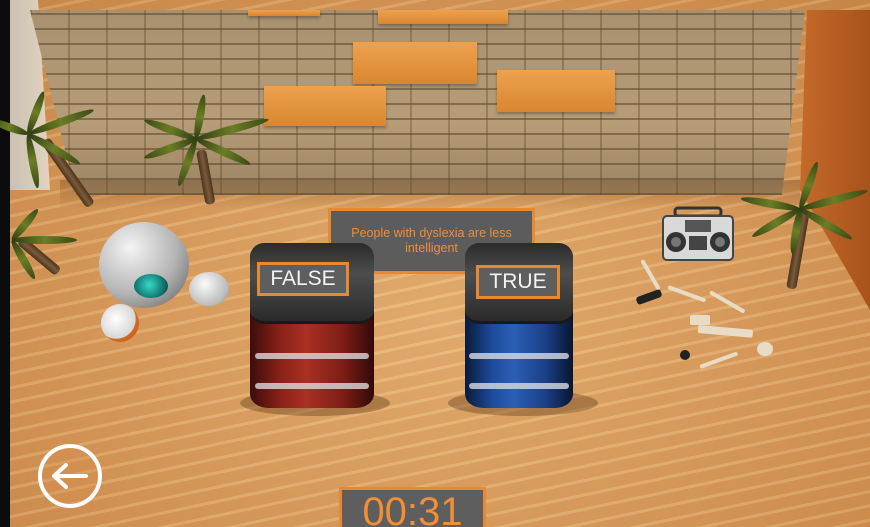 This screenshot has width=870, height=527. I want to click on robot-hand, so click(120, 323).